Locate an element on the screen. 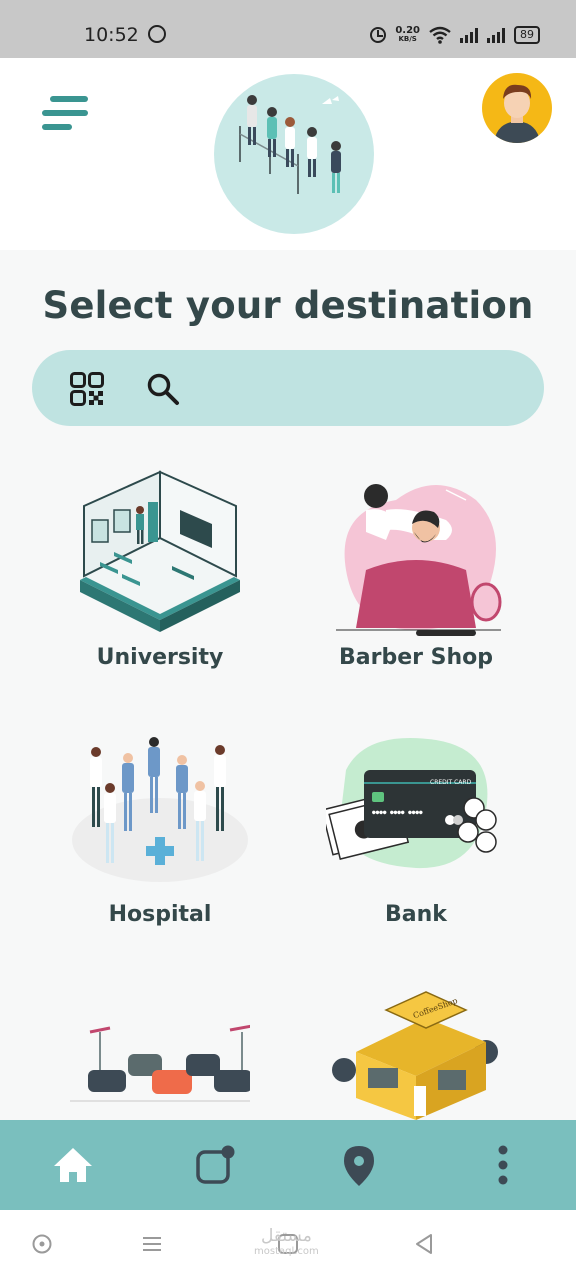 The width and height of the screenshot is (576, 1280). home-icon is located at coordinates (73, 1165).